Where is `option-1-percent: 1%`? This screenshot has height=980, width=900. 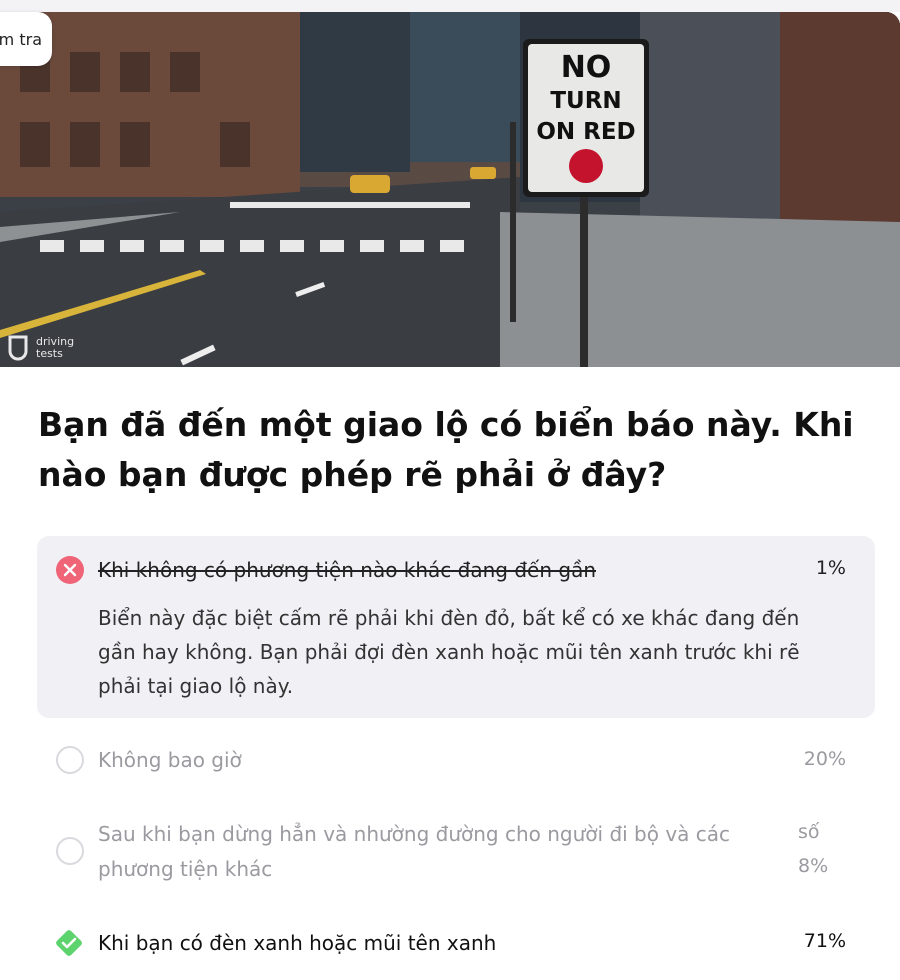 option-1-percent: 1% is located at coordinates (830, 568).